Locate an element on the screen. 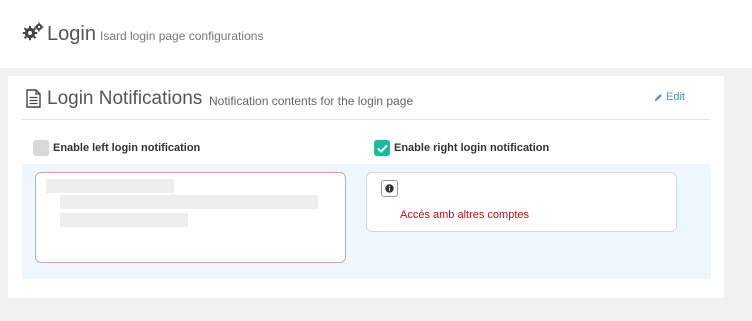 Image resolution: width=752 pixels, height=321 pixels. enable-left-notification-toggle: Enable left login notification is located at coordinates (116, 148).